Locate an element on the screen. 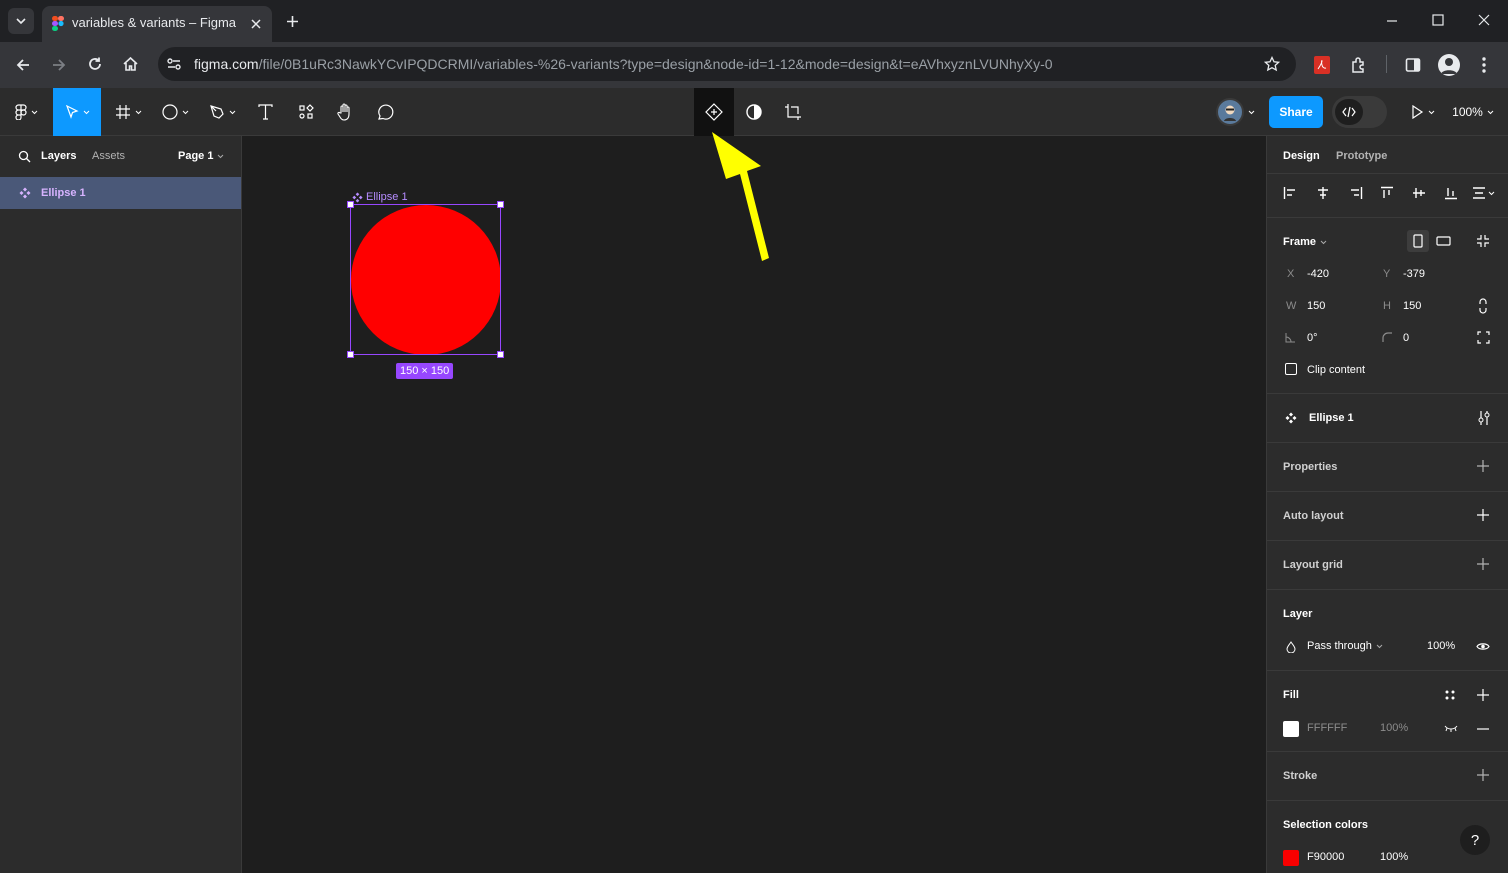 The image size is (1508, 873). constrain-proportions-icon is located at coordinates (1483, 306).